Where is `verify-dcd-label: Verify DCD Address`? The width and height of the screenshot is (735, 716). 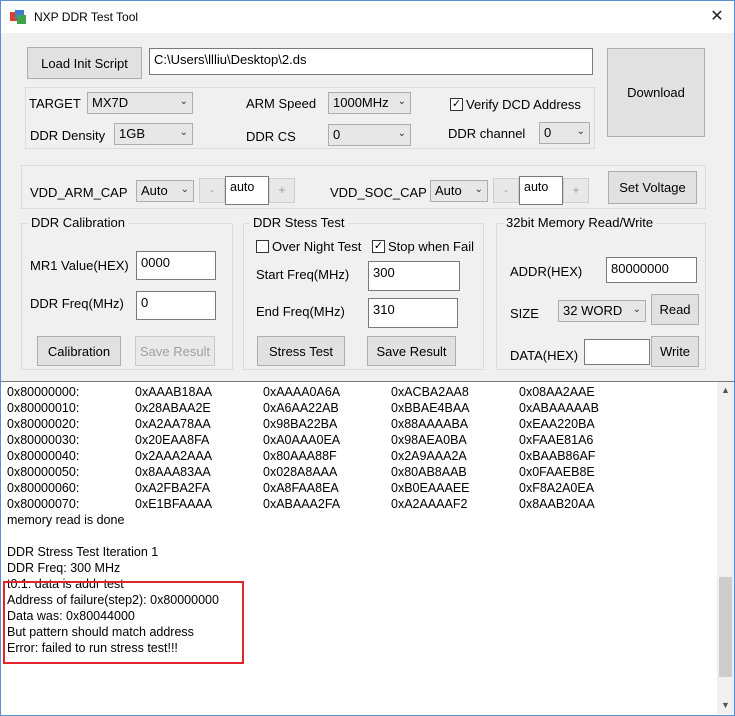
verify-dcd-label: Verify DCD Address is located at coordinates (523, 104).